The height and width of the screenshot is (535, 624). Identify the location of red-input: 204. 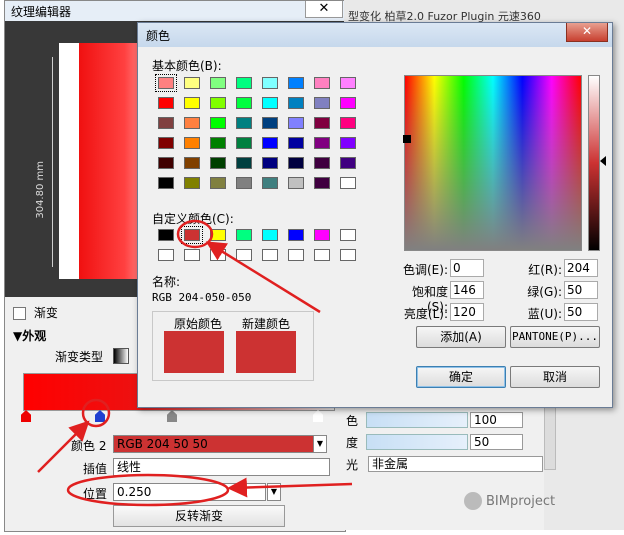
(581, 268).